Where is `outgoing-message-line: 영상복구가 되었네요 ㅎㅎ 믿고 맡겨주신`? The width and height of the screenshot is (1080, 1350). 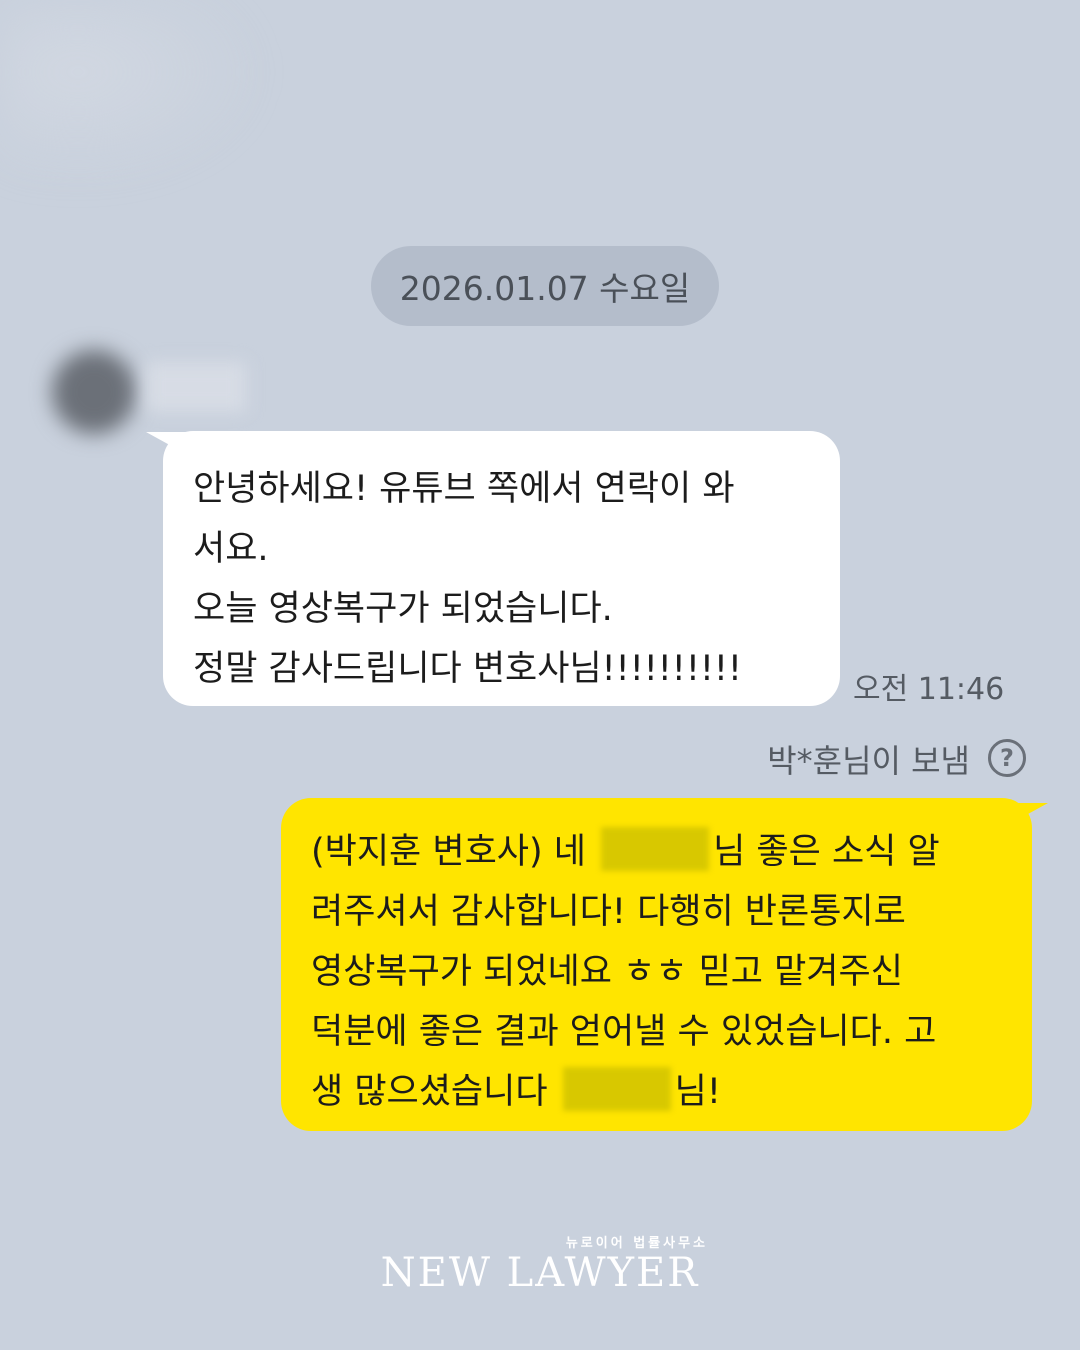 outgoing-message-line: 영상복구가 되었네요 ㅎㅎ 믿고 맡겨주신 is located at coordinates (607, 972).